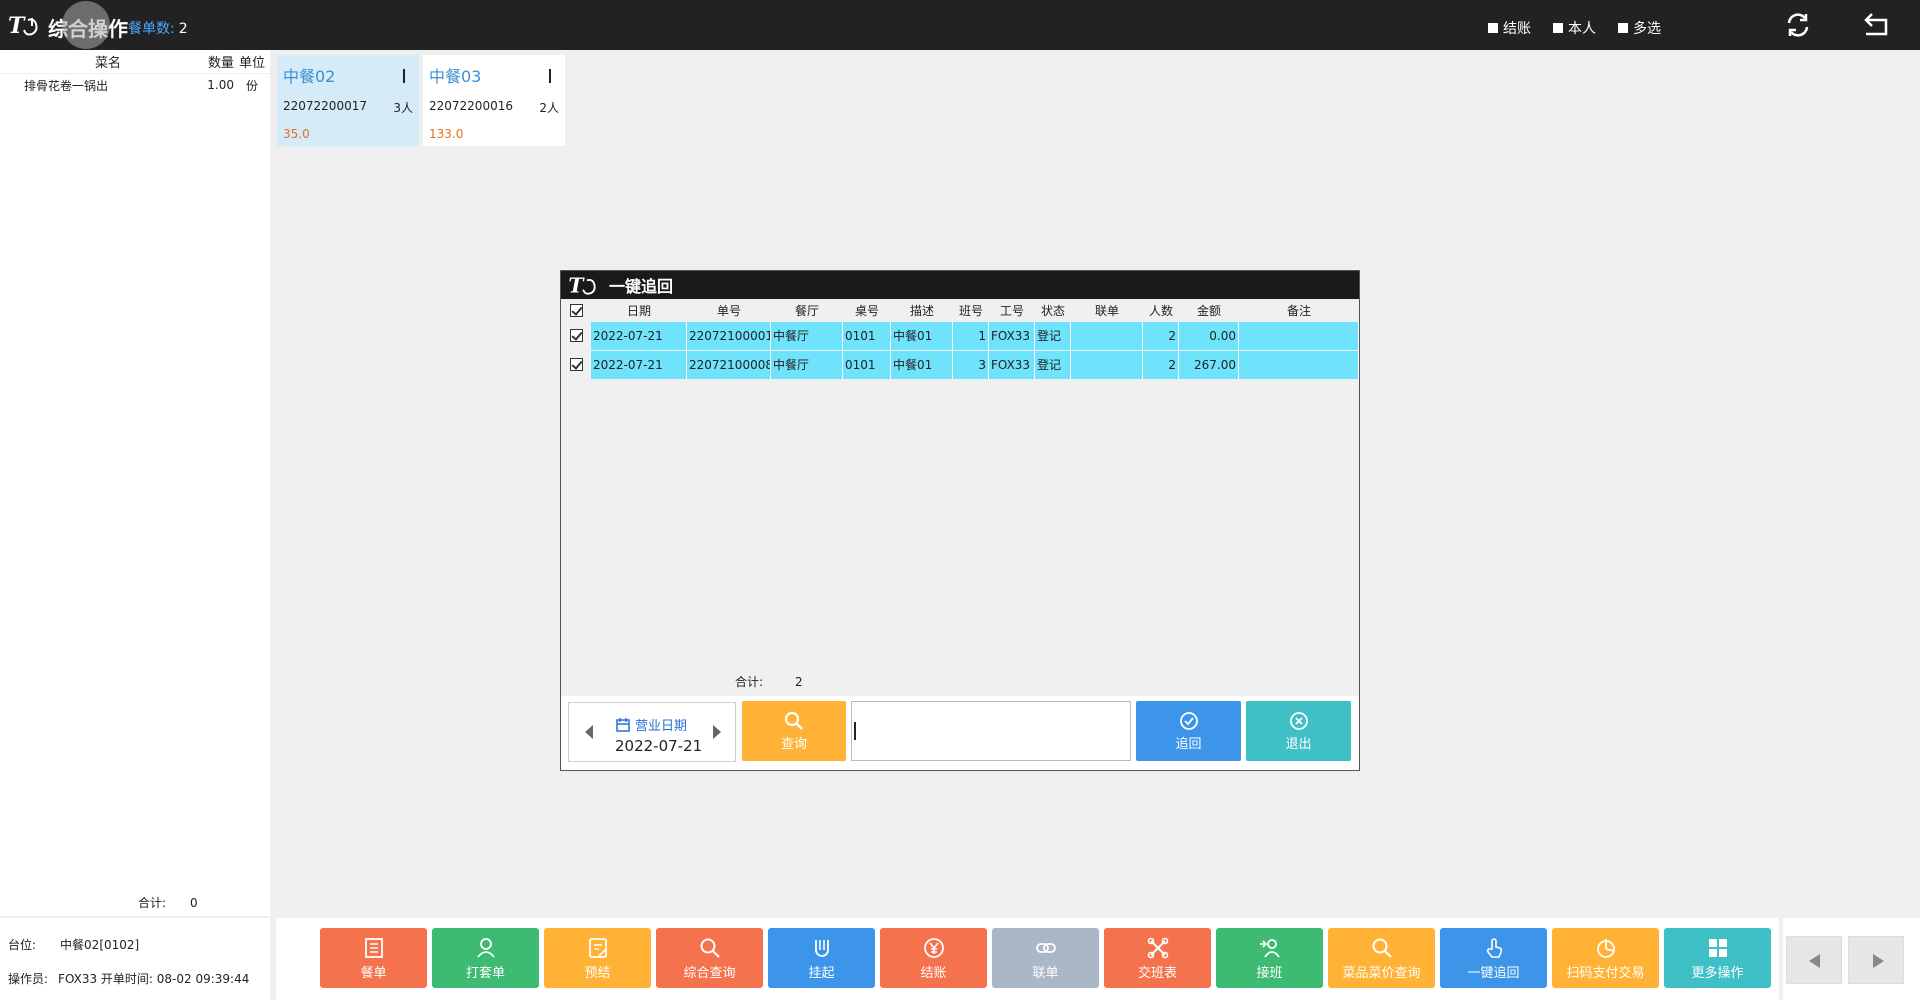  I want to click on option-self-checkbox: 本人, so click(1574, 28).